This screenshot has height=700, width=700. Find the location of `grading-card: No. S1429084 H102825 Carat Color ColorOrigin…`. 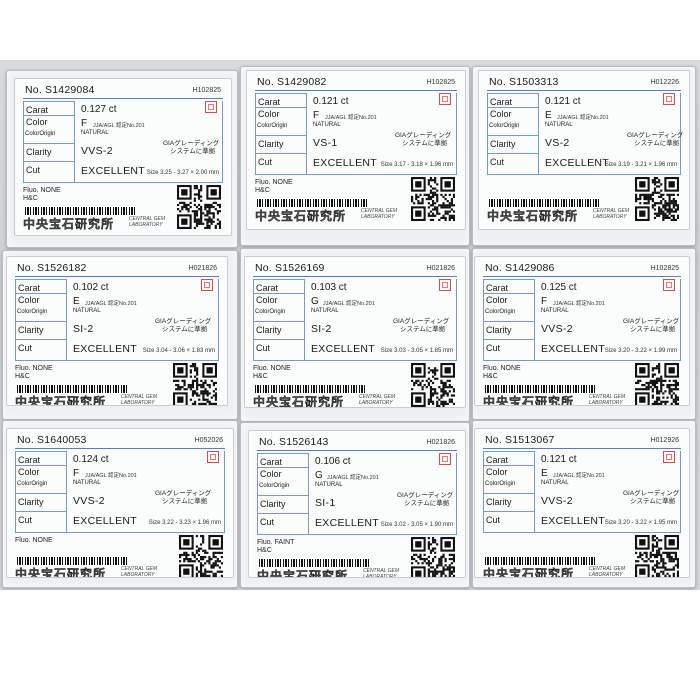

grading-card: No. S1429084 H102825 Carat Color ColorOrigin… is located at coordinates (123, 157).